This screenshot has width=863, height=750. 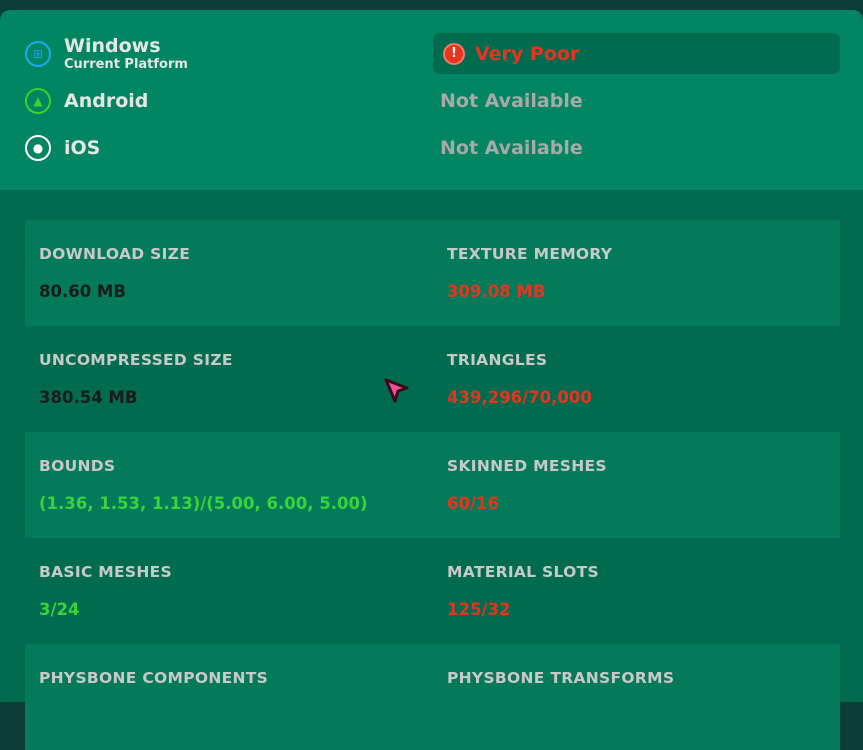 I want to click on stat-value: 439,296/70,000, so click(x=519, y=397).